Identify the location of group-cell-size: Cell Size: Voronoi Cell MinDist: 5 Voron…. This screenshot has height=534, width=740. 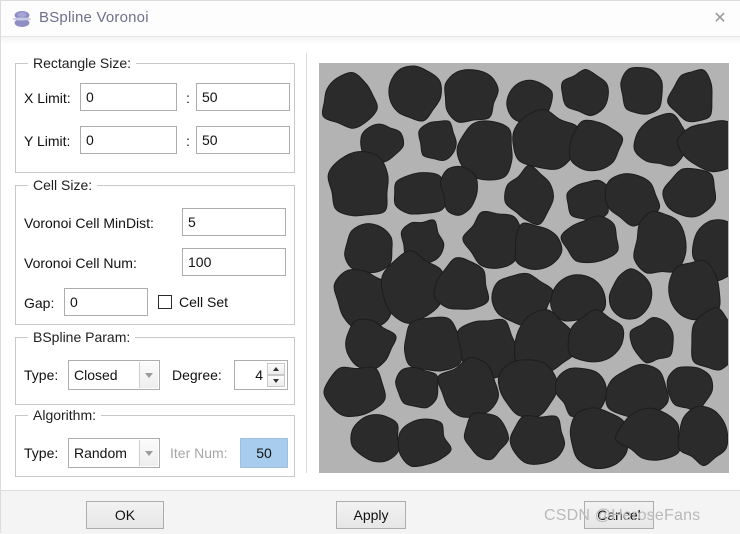
(155, 251).